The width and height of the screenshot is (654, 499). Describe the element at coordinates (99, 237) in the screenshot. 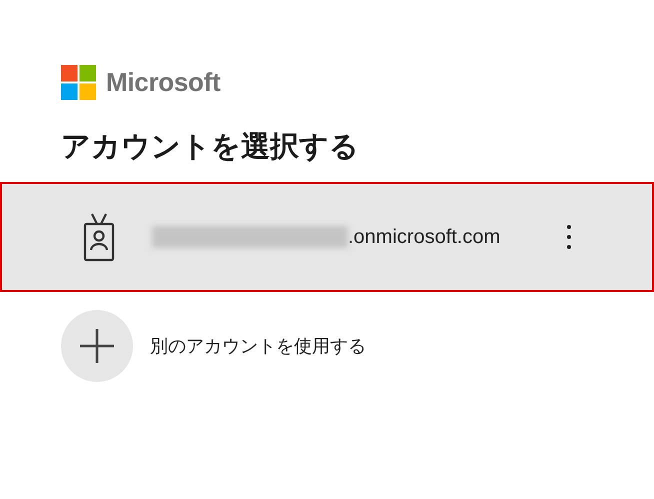

I see `id-badge-icon` at that location.